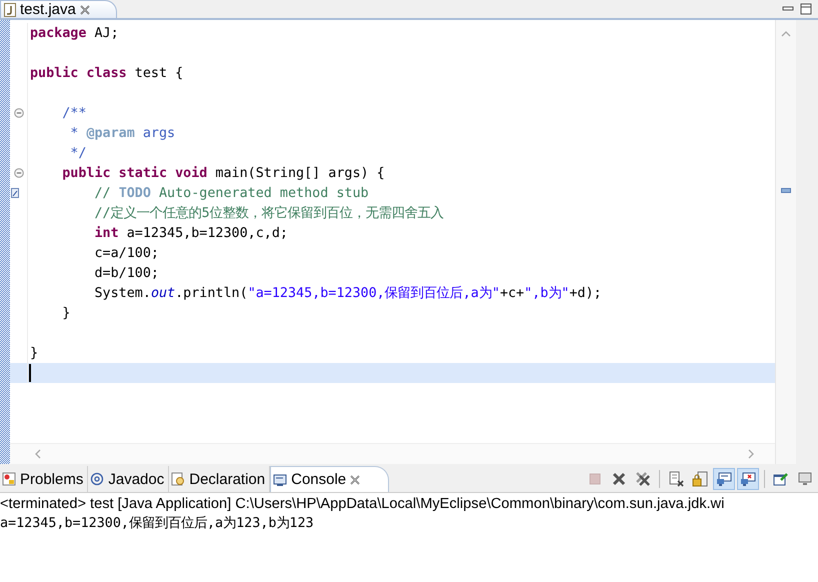  Describe the element at coordinates (643, 479) in the screenshot. I see `remove-all-icon` at that location.